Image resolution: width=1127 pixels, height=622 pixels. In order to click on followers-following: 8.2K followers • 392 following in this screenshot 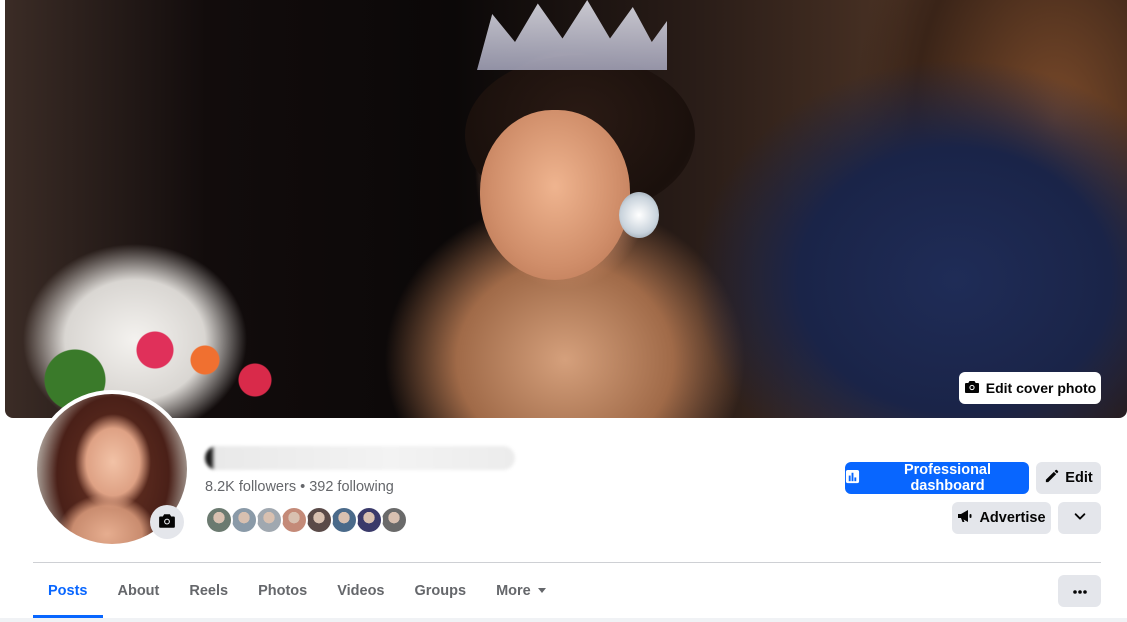, I will do `click(299, 487)`.